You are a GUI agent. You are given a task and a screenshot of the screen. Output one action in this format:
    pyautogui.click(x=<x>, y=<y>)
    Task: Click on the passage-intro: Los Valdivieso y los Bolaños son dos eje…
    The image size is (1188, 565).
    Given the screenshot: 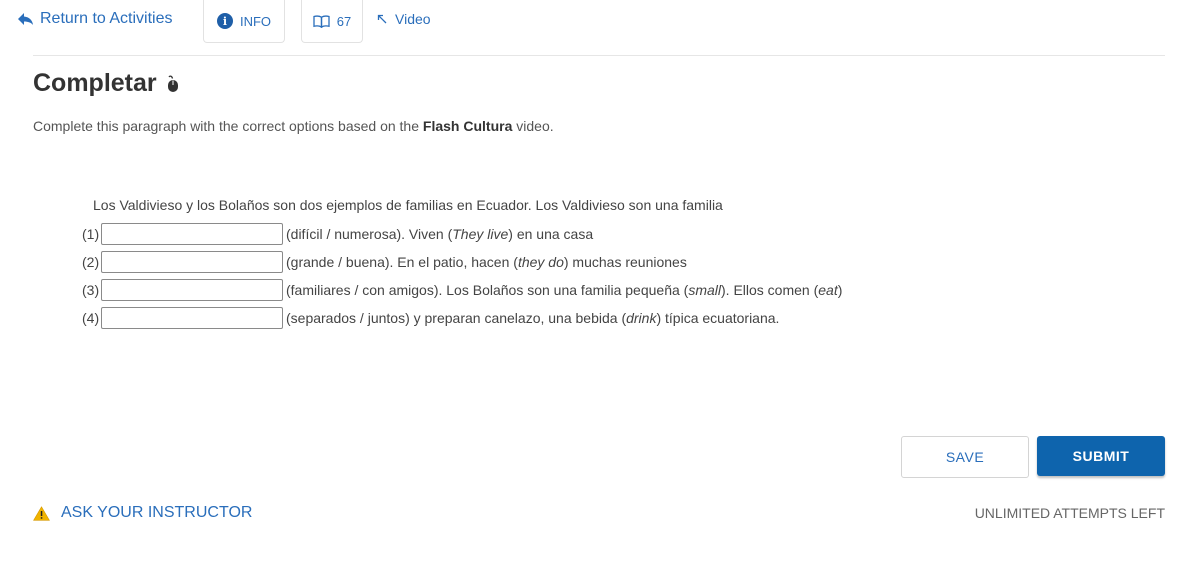 What is the action you would take?
    pyautogui.click(x=408, y=205)
    